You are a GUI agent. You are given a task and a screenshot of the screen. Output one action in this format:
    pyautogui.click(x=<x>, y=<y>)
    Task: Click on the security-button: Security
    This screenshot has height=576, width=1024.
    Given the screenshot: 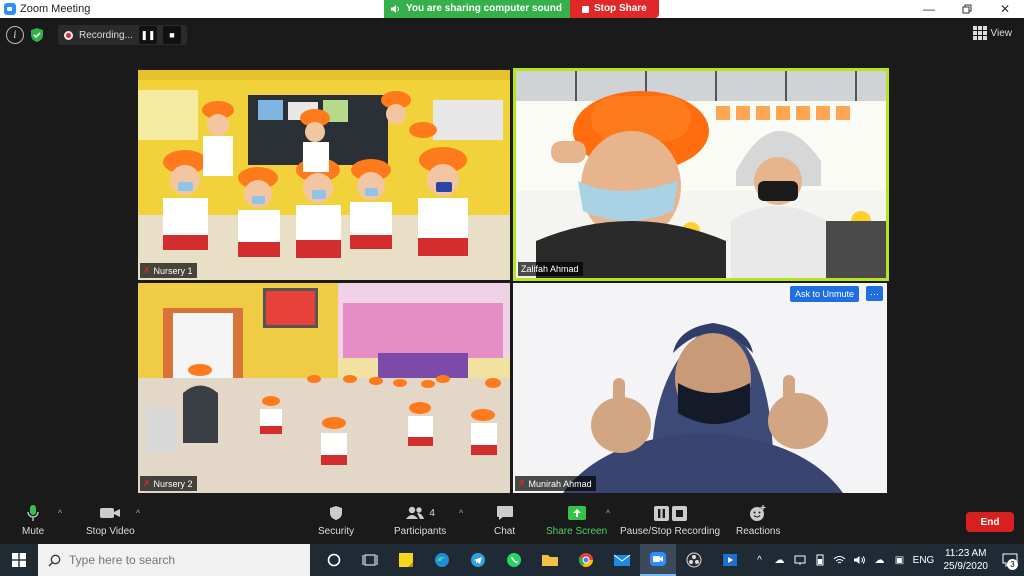 What is the action you would take?
    pyautogui.click(x=336, y=519)
    